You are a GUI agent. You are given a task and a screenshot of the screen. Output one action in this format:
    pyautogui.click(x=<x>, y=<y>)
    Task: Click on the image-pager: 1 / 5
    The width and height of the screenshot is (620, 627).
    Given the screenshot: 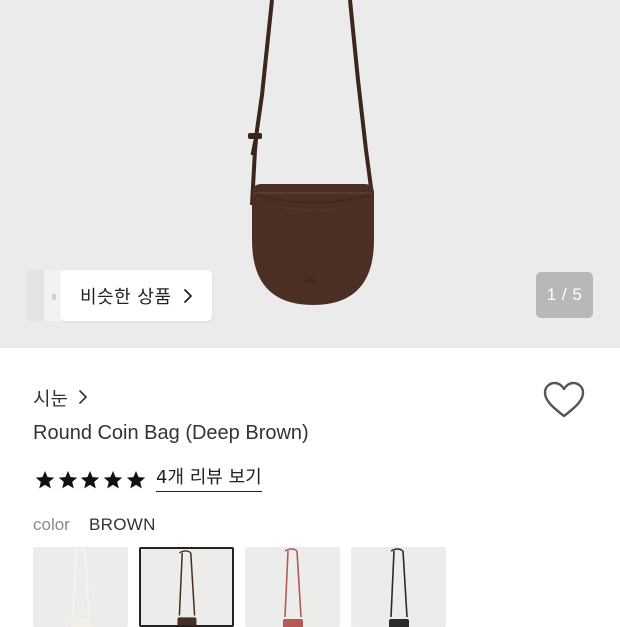 What is the action you would take?
    pyautogui.click(x=564, y=295)
    